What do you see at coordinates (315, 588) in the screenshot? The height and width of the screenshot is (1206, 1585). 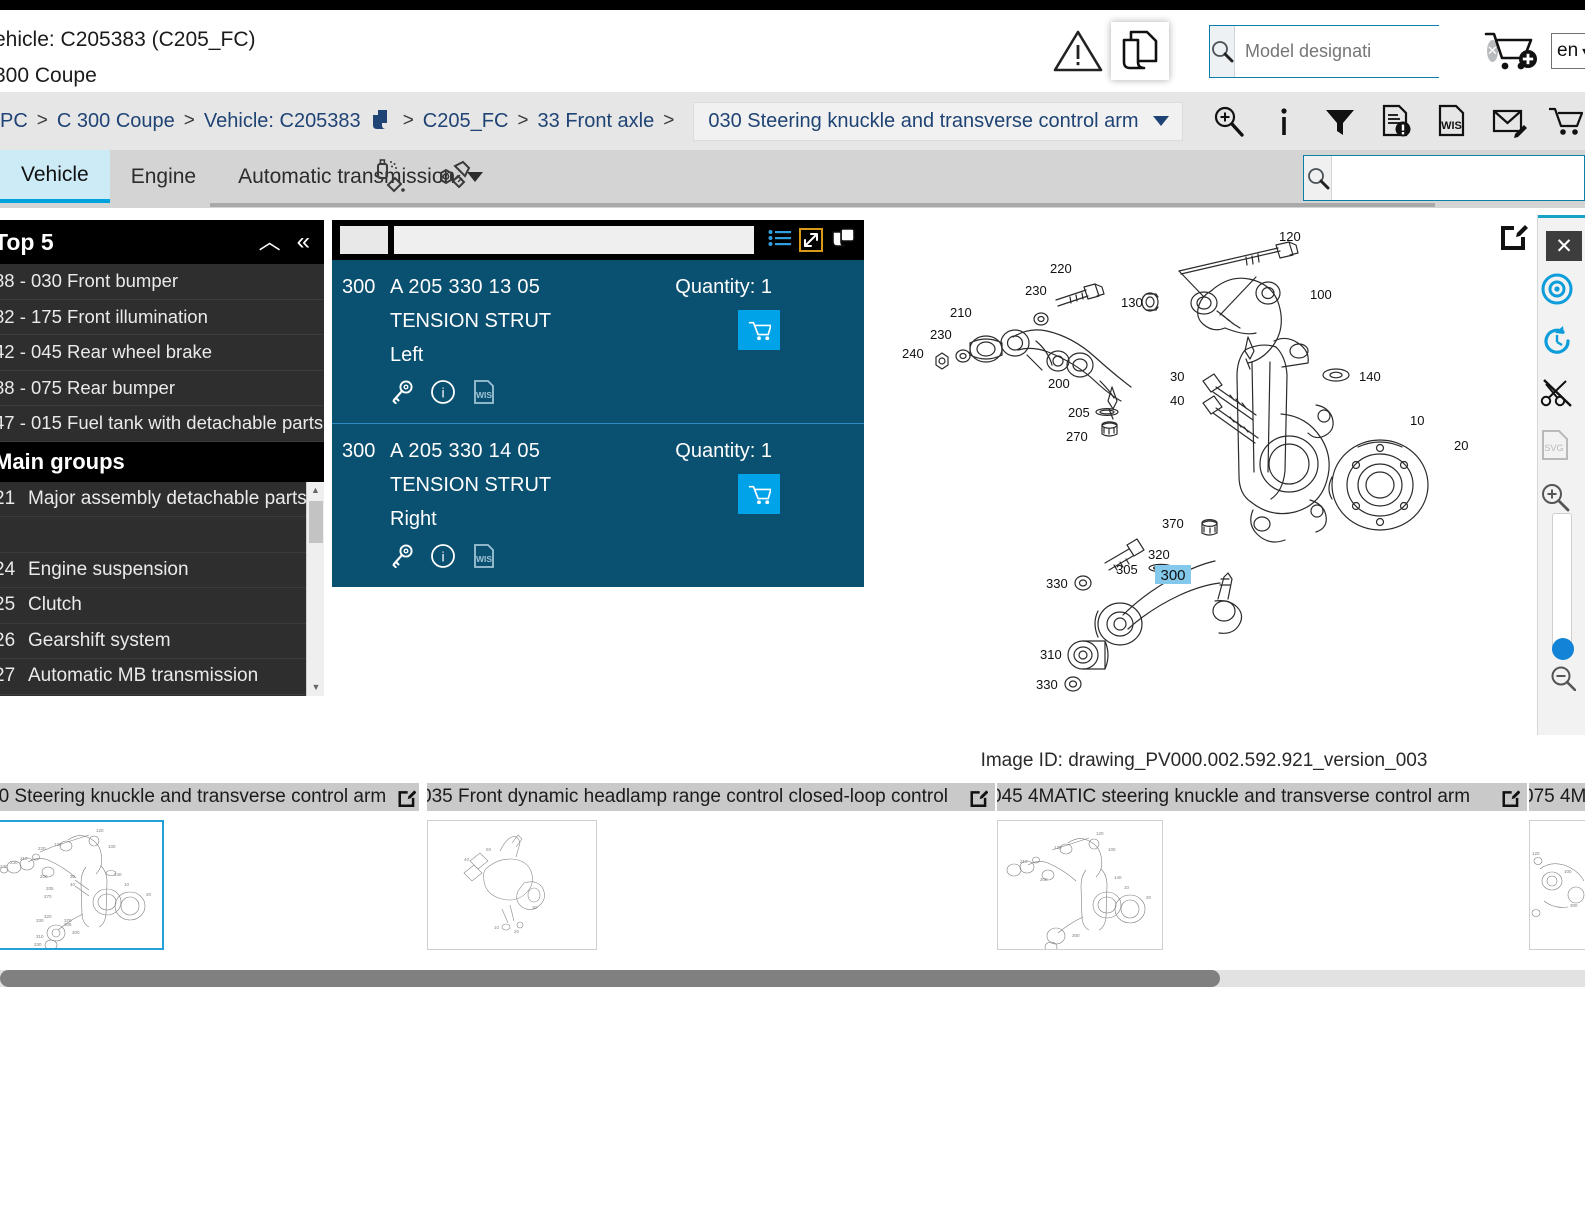 I see `main-groups-scrollbar: ▲ ▼` at bounding box center [315, 588].